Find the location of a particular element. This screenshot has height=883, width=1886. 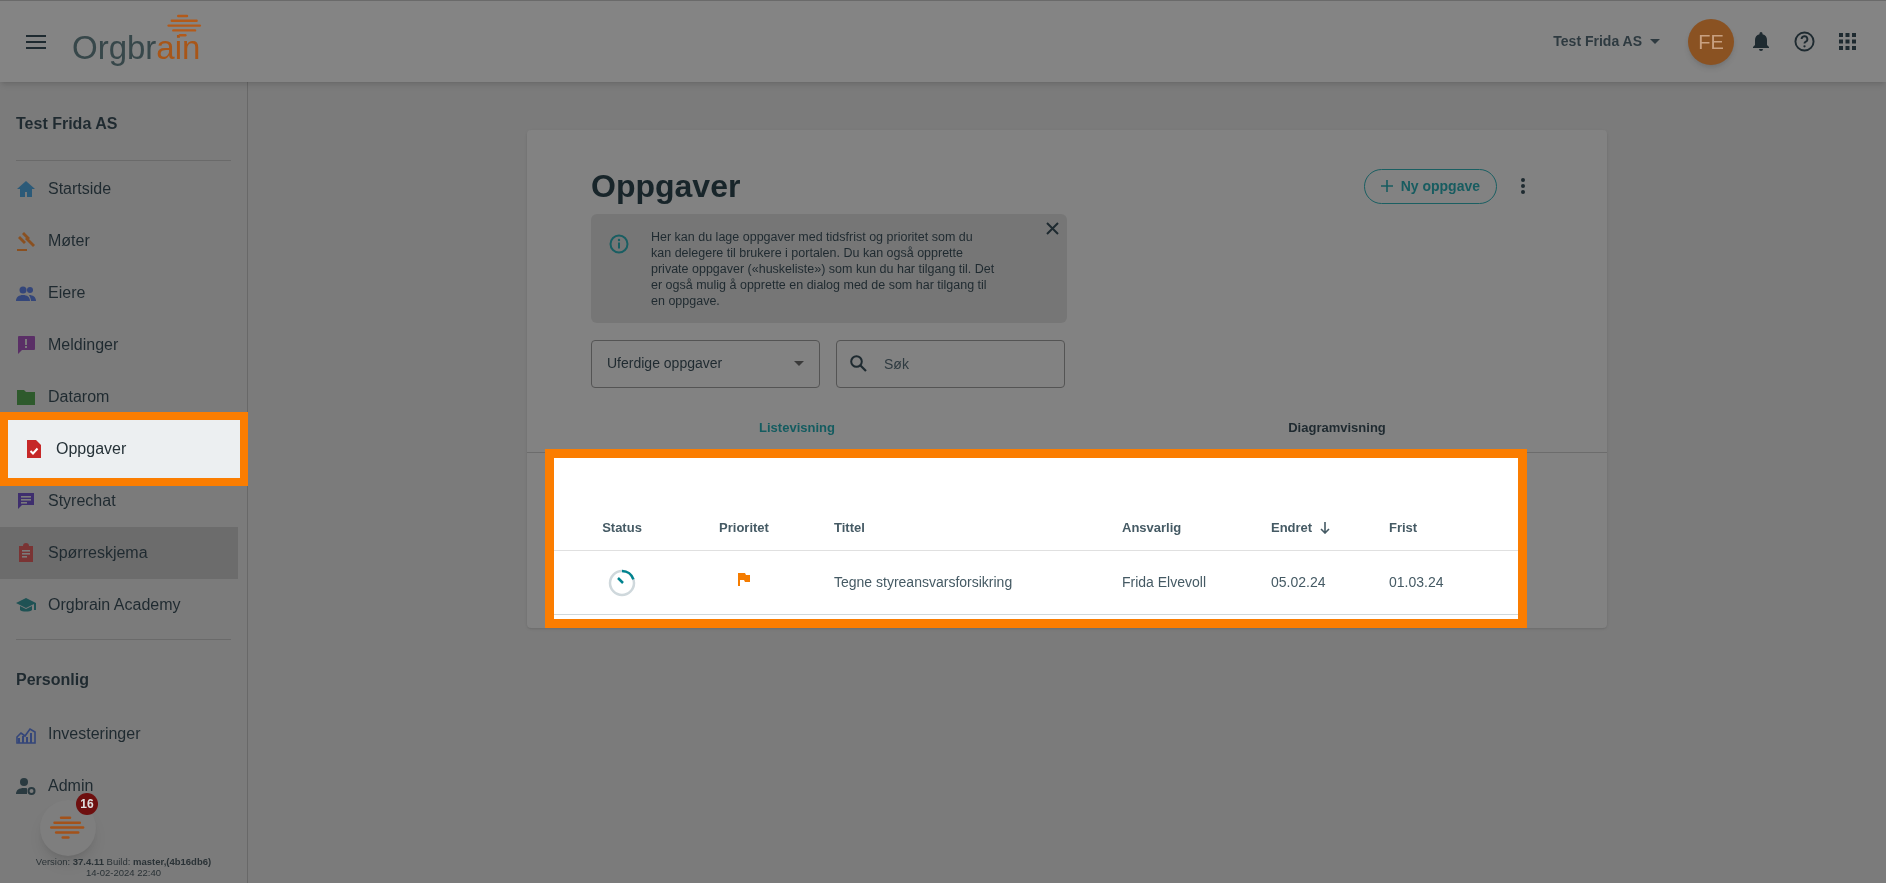

sidebar-item: Møter is located at coordinates (119, 241).